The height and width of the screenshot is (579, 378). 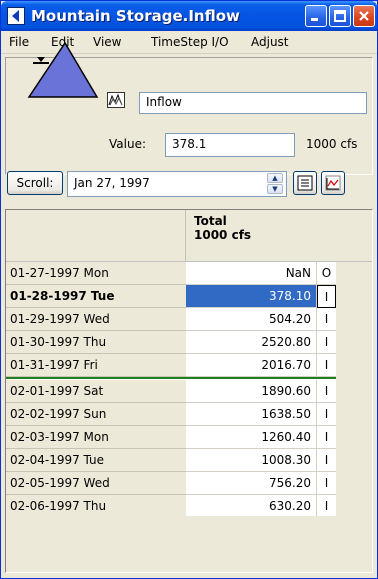 I want to click on row-value-cell: 1260.40, so click(x=251, y=437).